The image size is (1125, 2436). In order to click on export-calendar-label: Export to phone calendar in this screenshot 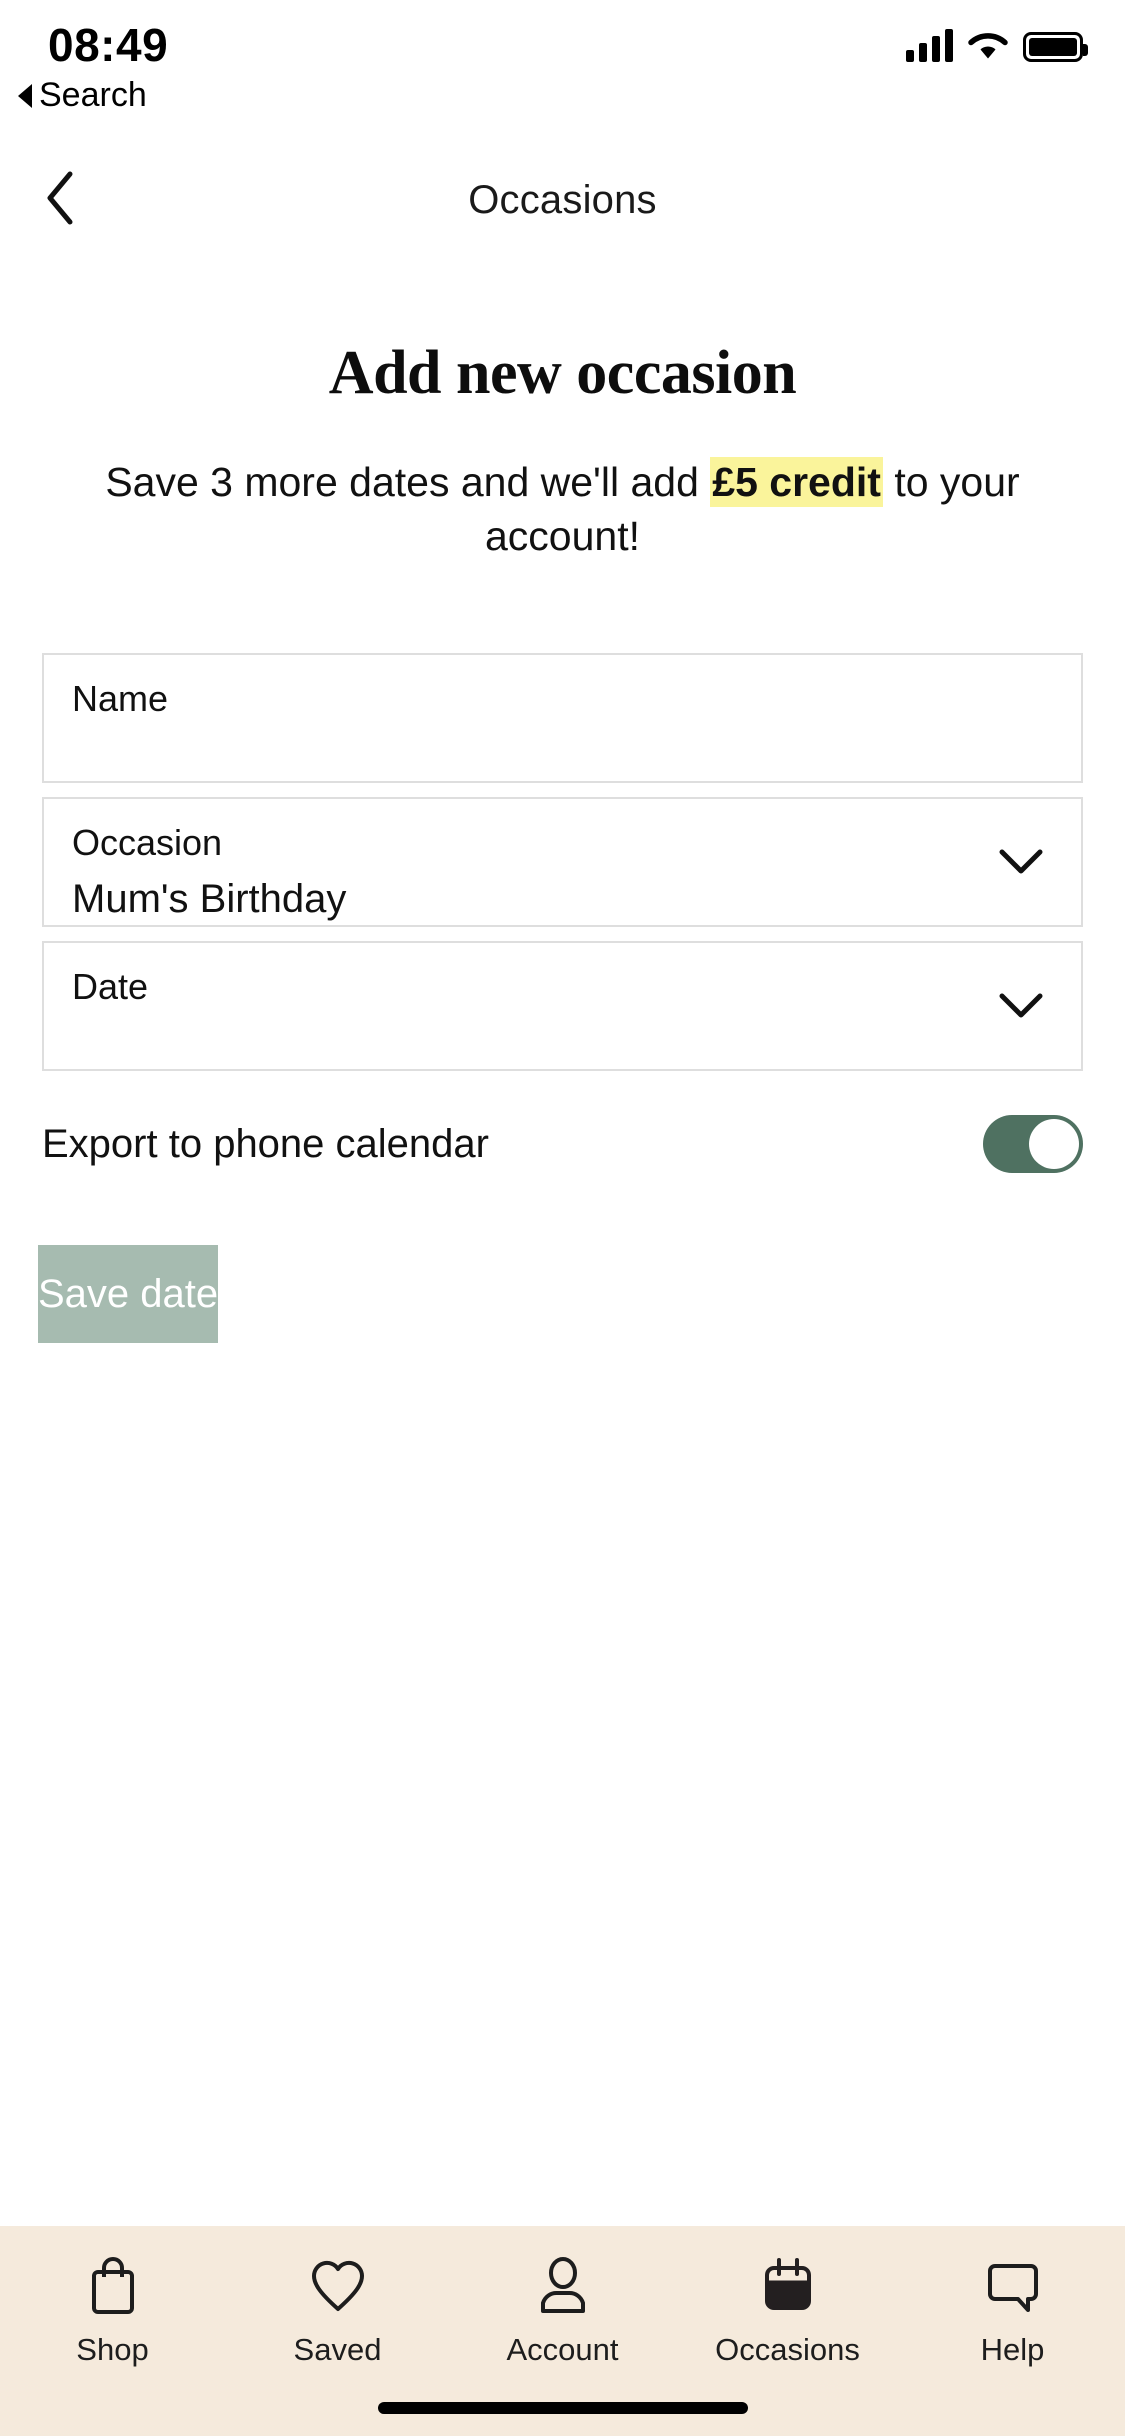, I will do `click(265, 1143)`.